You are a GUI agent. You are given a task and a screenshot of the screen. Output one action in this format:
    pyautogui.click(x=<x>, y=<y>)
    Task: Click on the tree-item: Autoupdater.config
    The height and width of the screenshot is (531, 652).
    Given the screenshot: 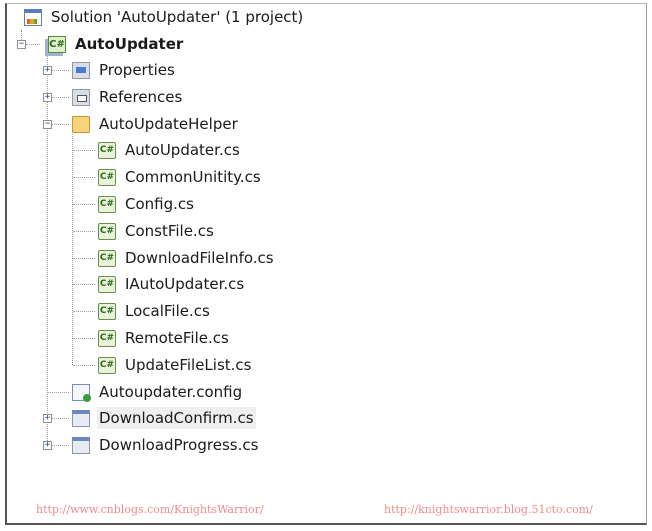 What is the action you would take?
    pyautogui.click(x=158, y=392)
    